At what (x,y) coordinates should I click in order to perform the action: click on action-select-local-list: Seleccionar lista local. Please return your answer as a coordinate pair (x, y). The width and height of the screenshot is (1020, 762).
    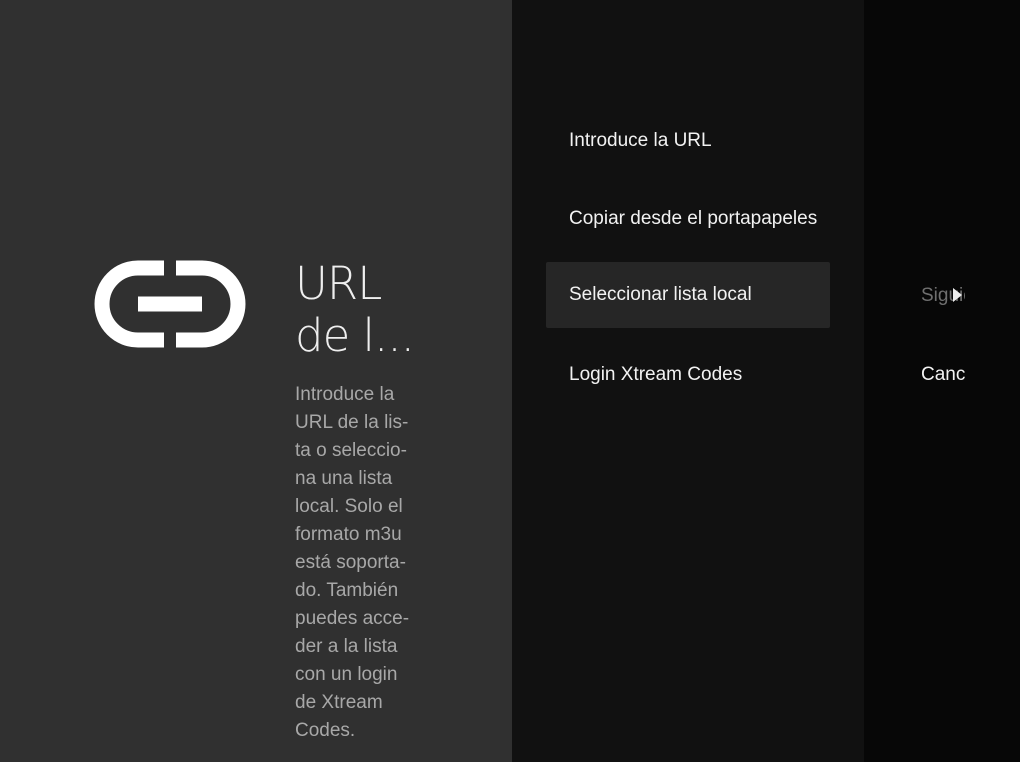
    Looking at the image, I should click on (688, 295).